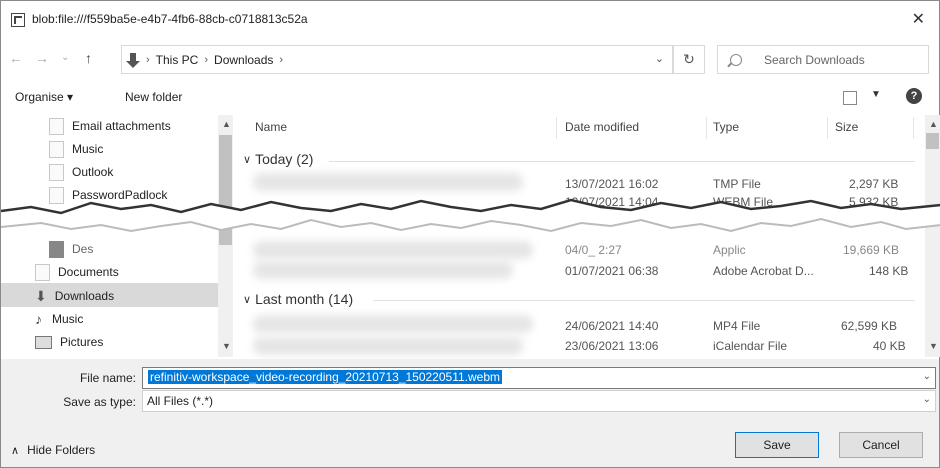 The height and width of the screenshot is (468, 940). I want to click on command-toolbar: Organise ▾ New folder ▼ ?, so click(470, 98).